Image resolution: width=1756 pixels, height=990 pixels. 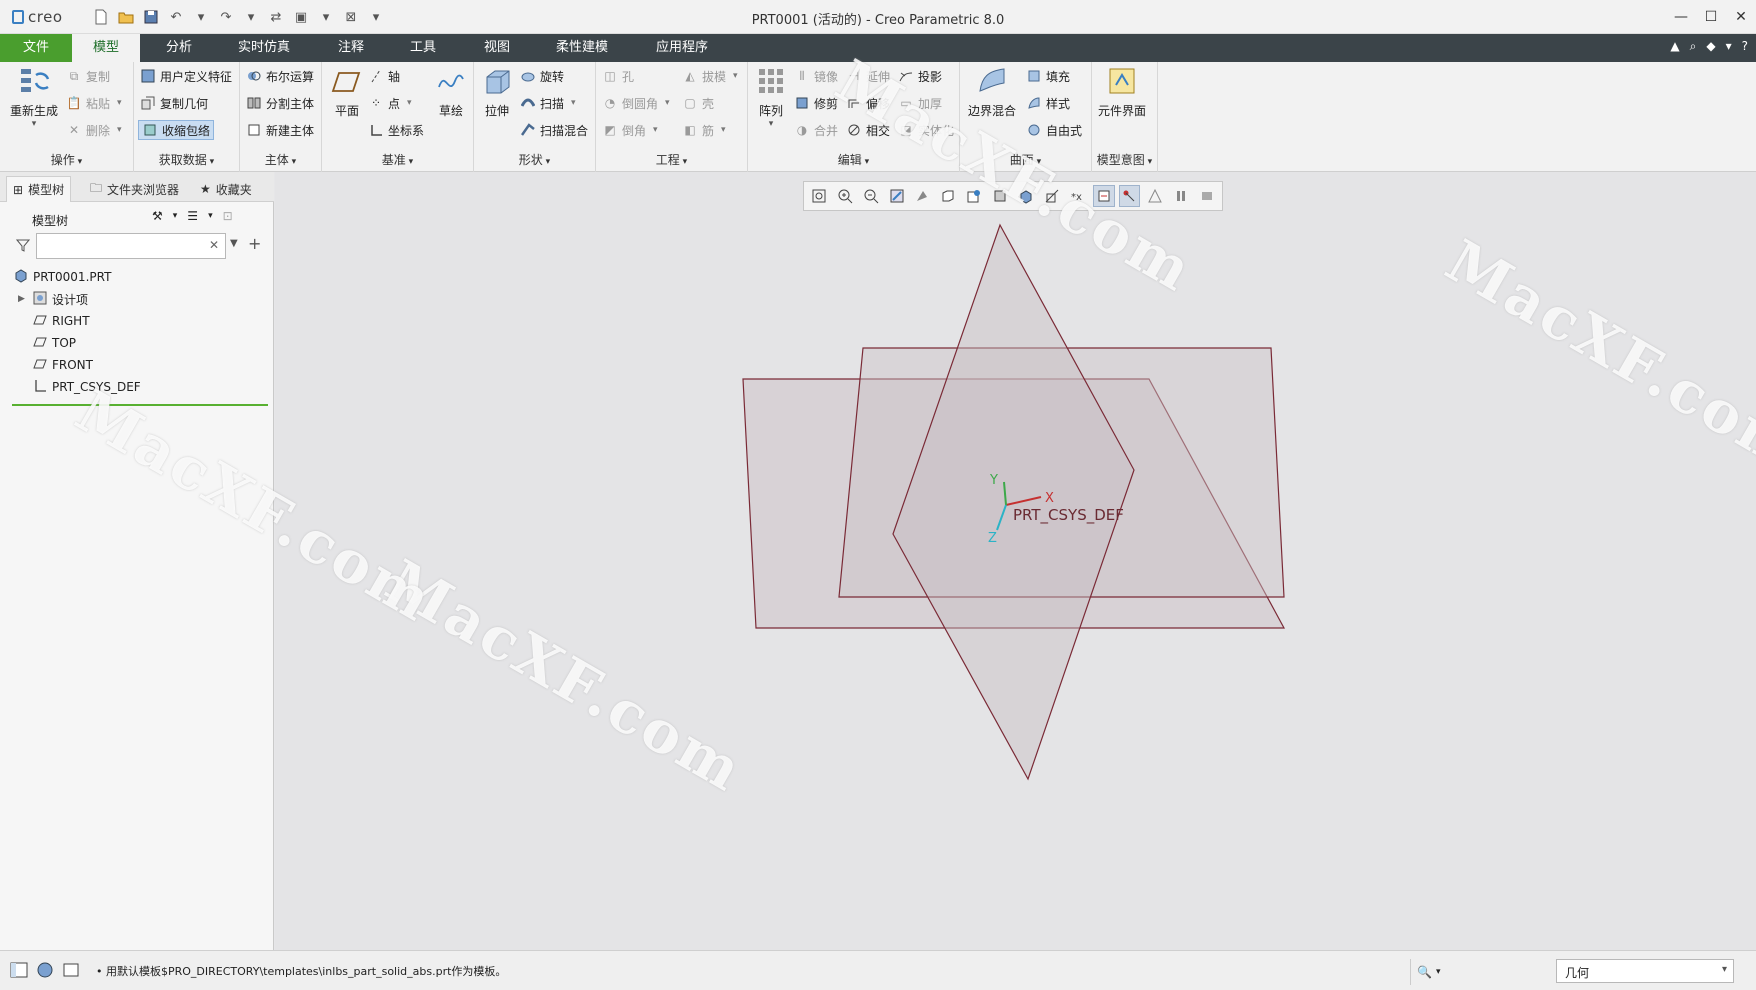 What do you see at coordinates (226, 17) in the screenshot?
I see `redo-icon: ↷` at bounding box center [226, 17].